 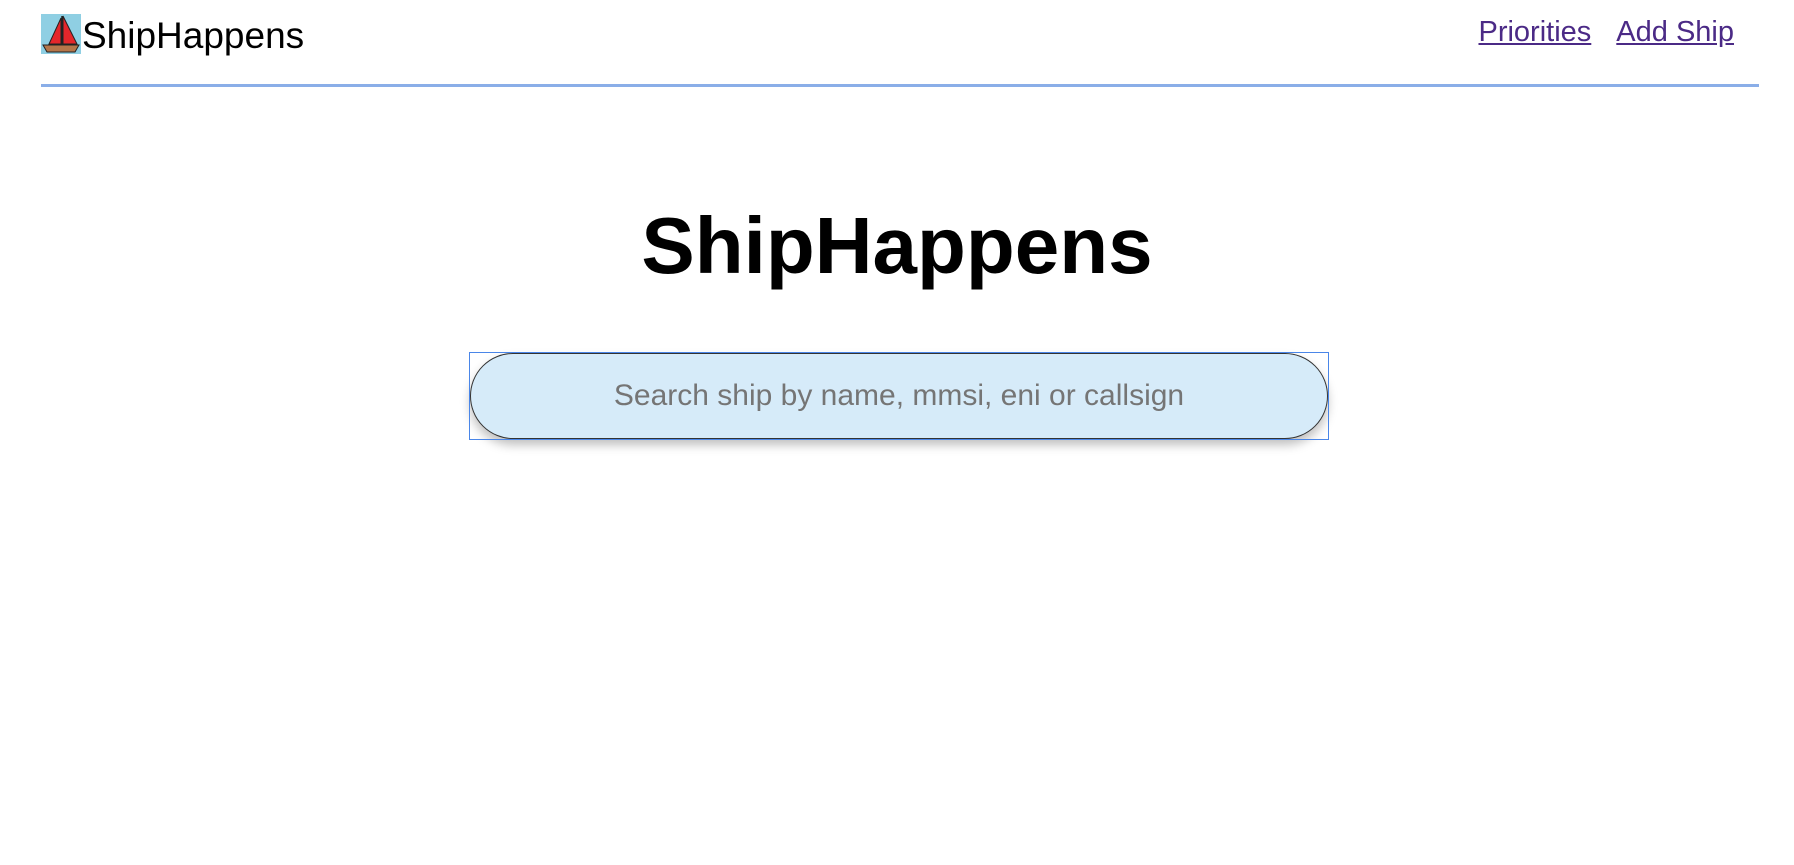 I want to click on search-container, so click(x=899, y=396).